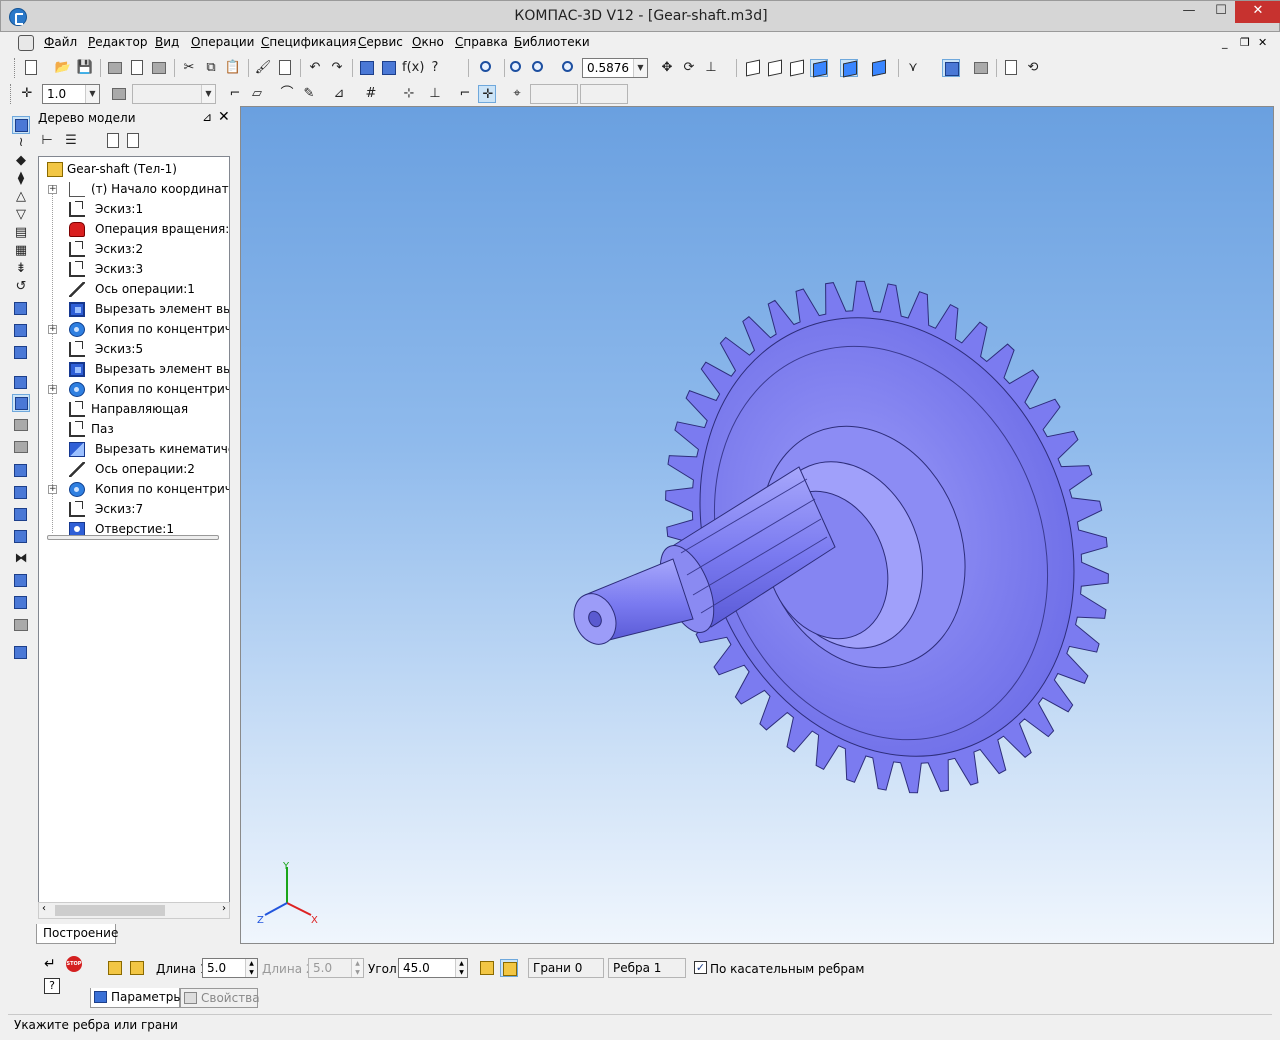  What do you see at coordinates (47, 141) in the screenshot?
I see `tree-structure-button: ⊢` at bounding box center [47, 141].